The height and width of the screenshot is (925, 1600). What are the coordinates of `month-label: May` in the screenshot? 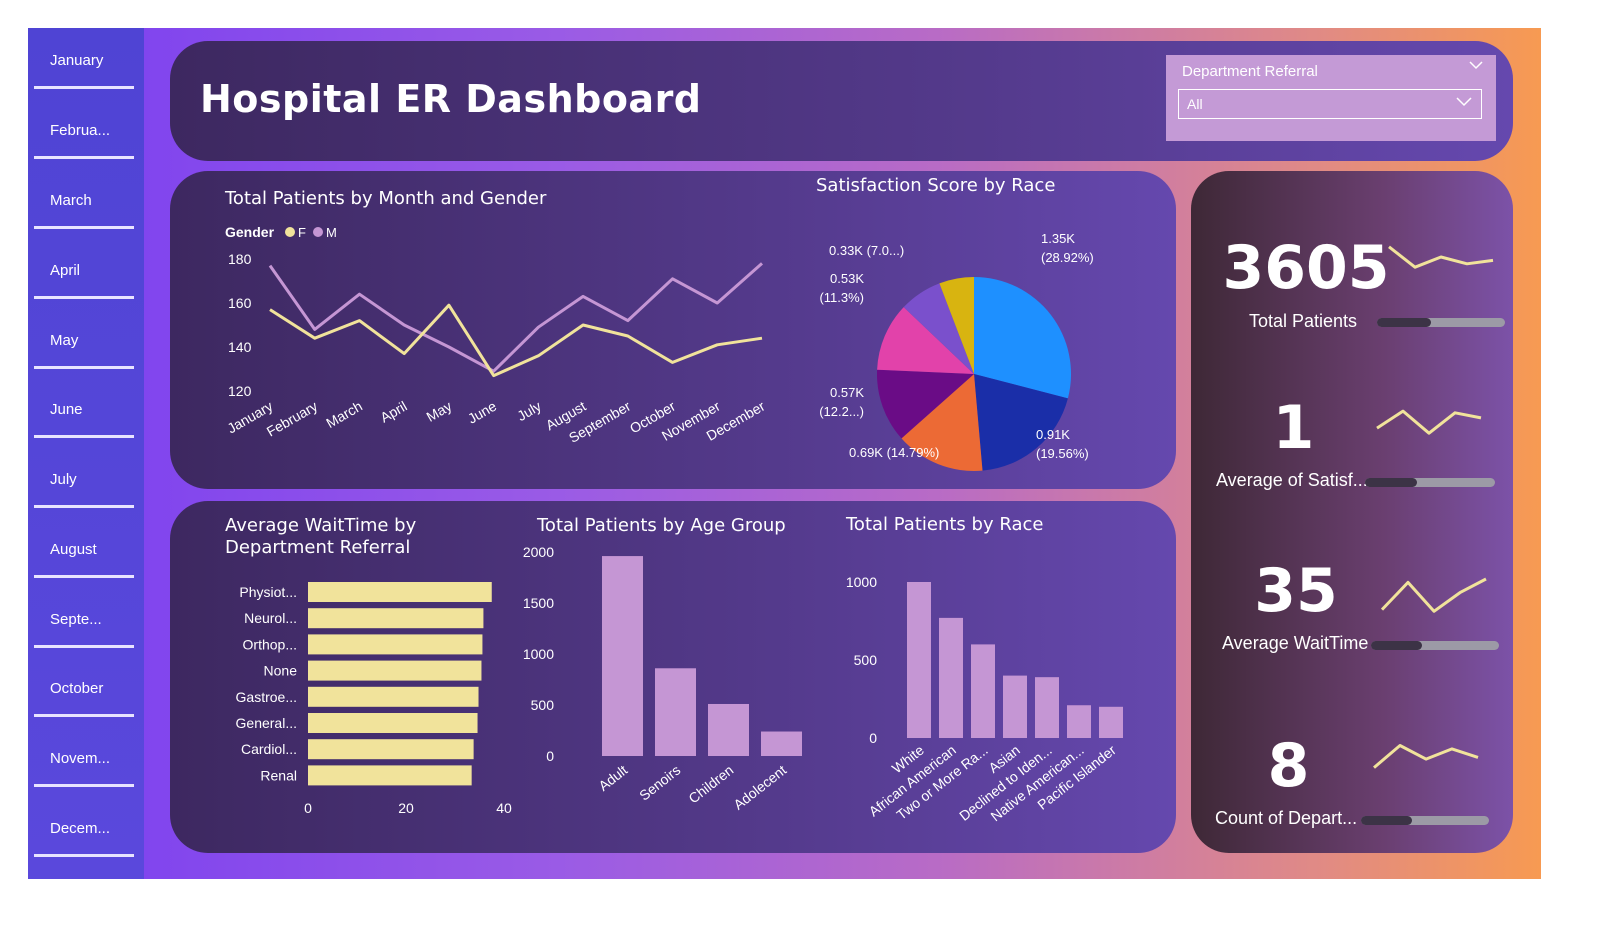 It's located at (64, 340).